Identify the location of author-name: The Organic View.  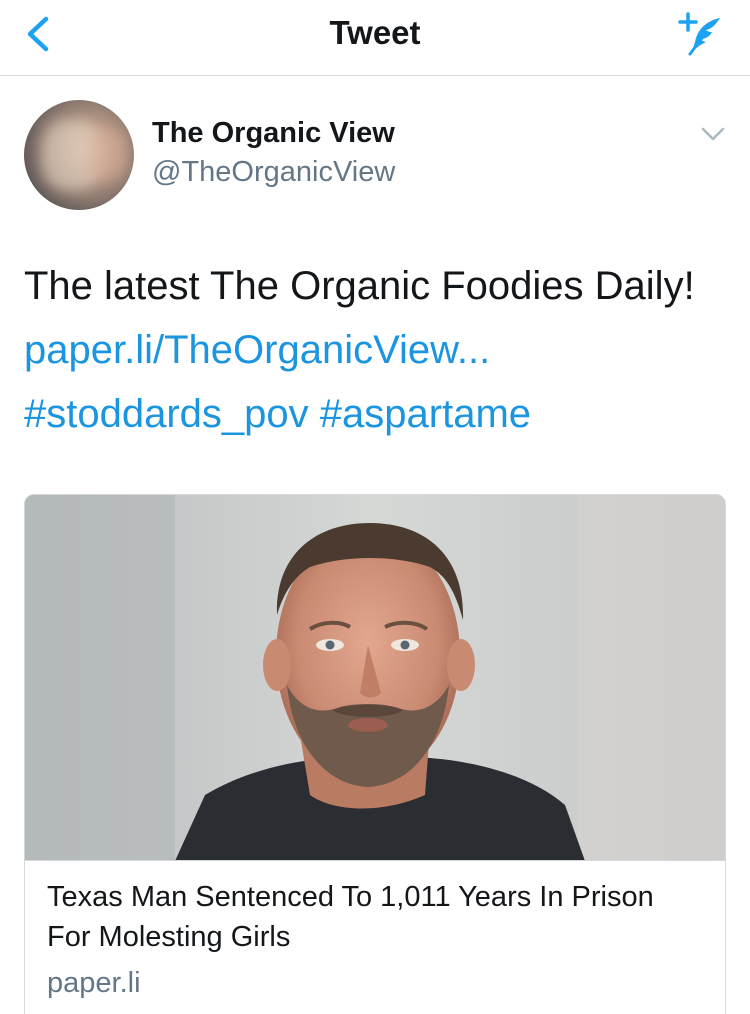
(273, 133).